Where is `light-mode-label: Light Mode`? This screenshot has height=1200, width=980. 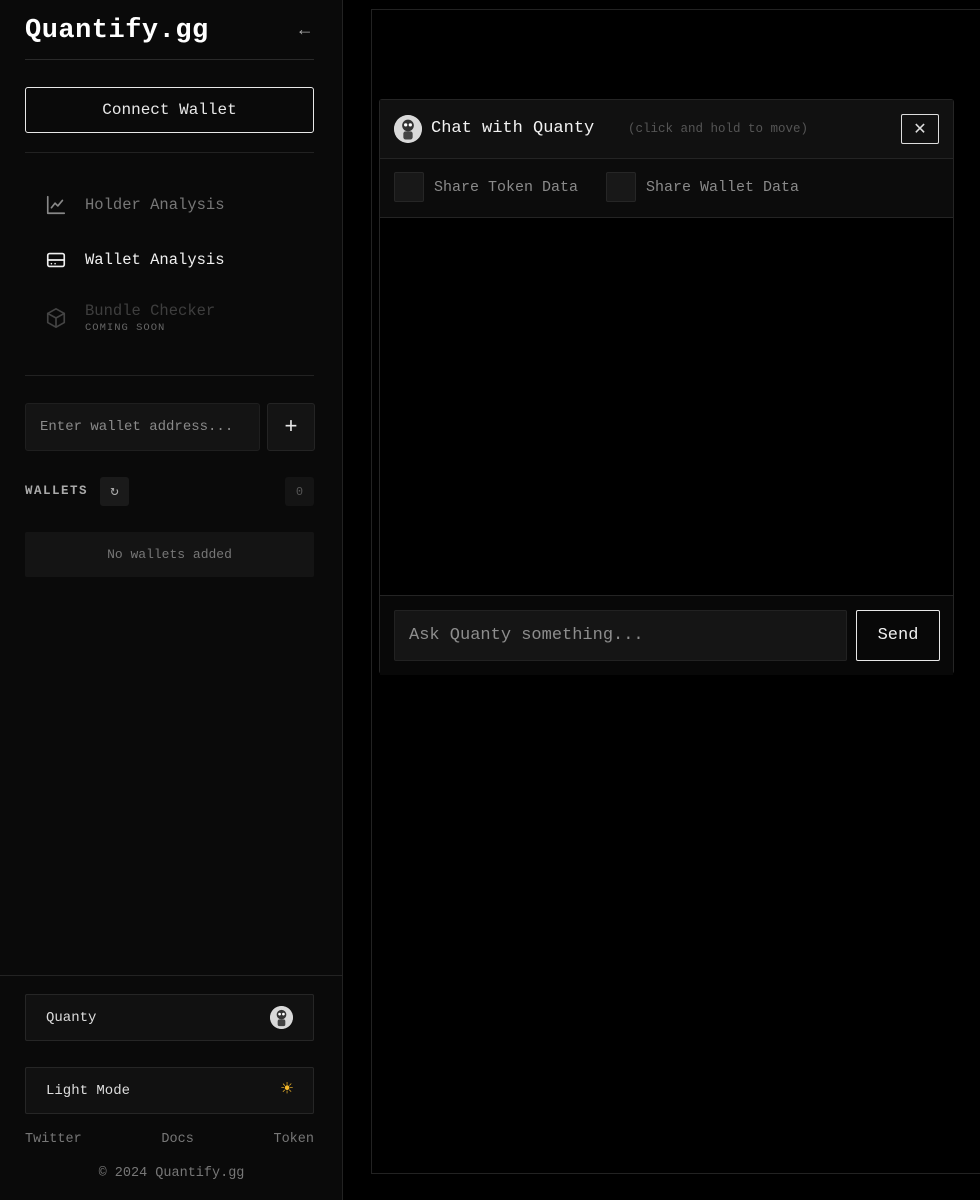
light-mode-label: Light Mode is located at coordinates (88, 1090).